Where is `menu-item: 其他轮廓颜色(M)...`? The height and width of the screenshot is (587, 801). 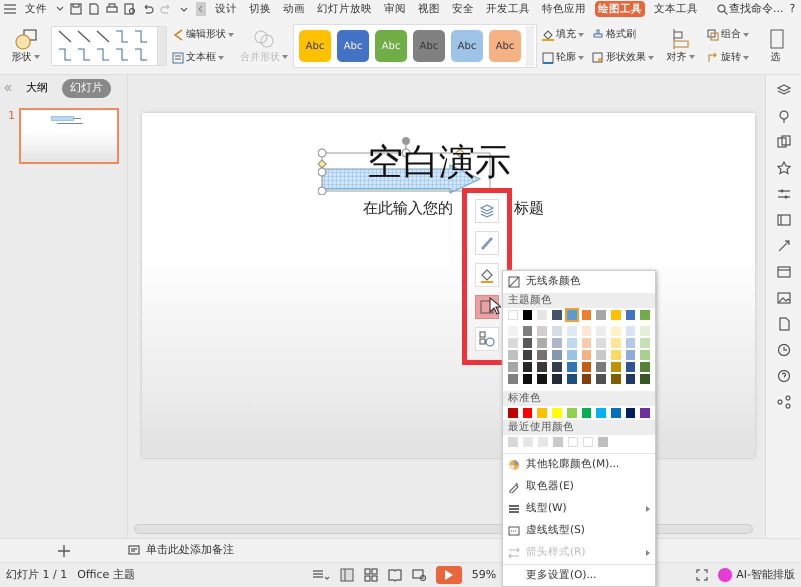 menu-item: 其他轮廓颜色(M)... is located at coordinates (579, 465).